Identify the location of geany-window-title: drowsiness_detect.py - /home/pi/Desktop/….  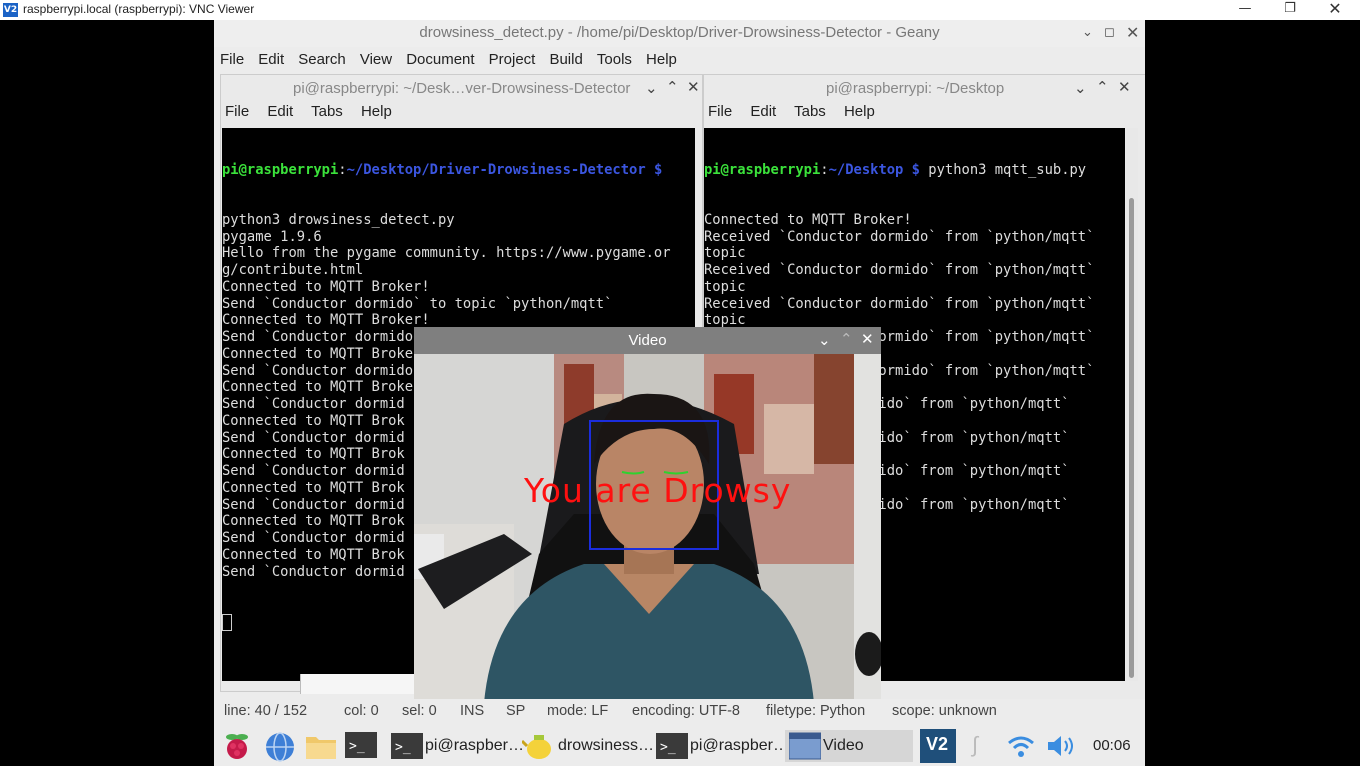
(679, 32).